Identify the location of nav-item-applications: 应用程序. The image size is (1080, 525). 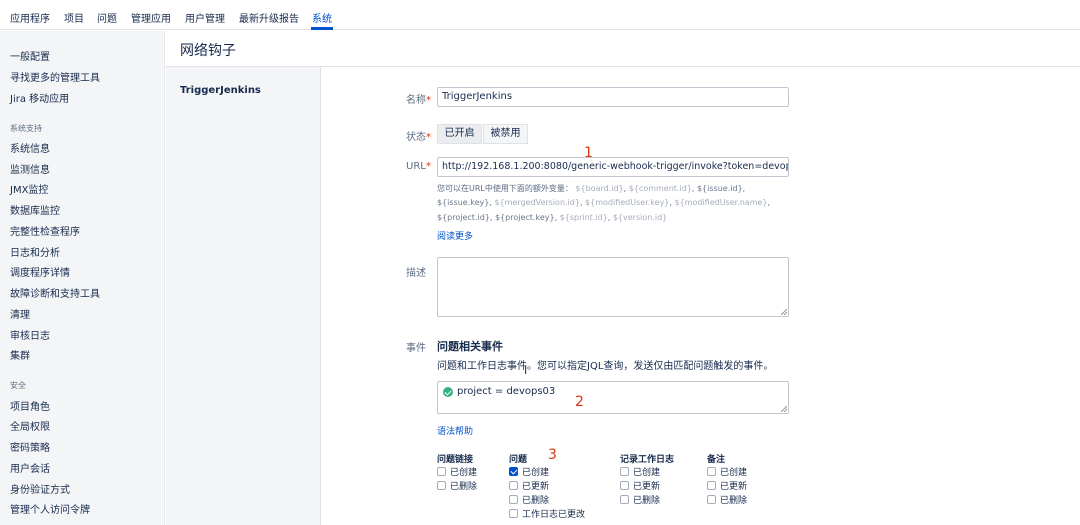
(30, 17).